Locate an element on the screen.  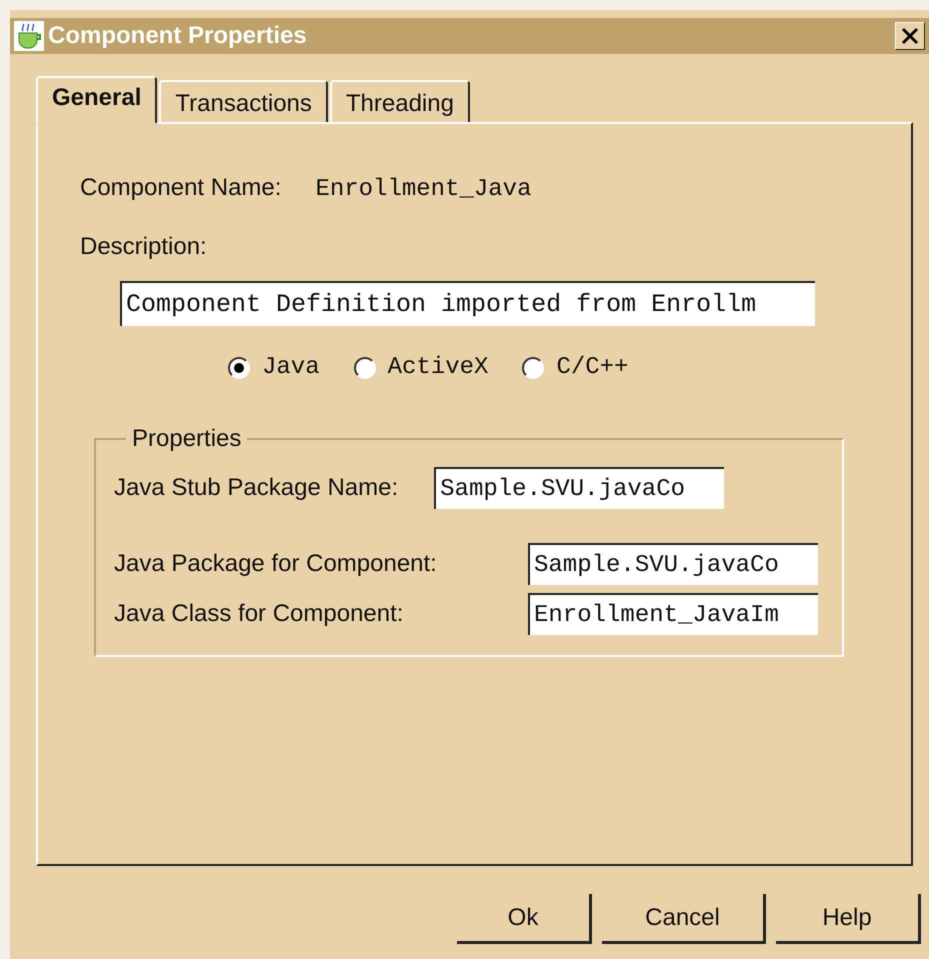
field-label: Component Name: is located at coordinates (181, 188).